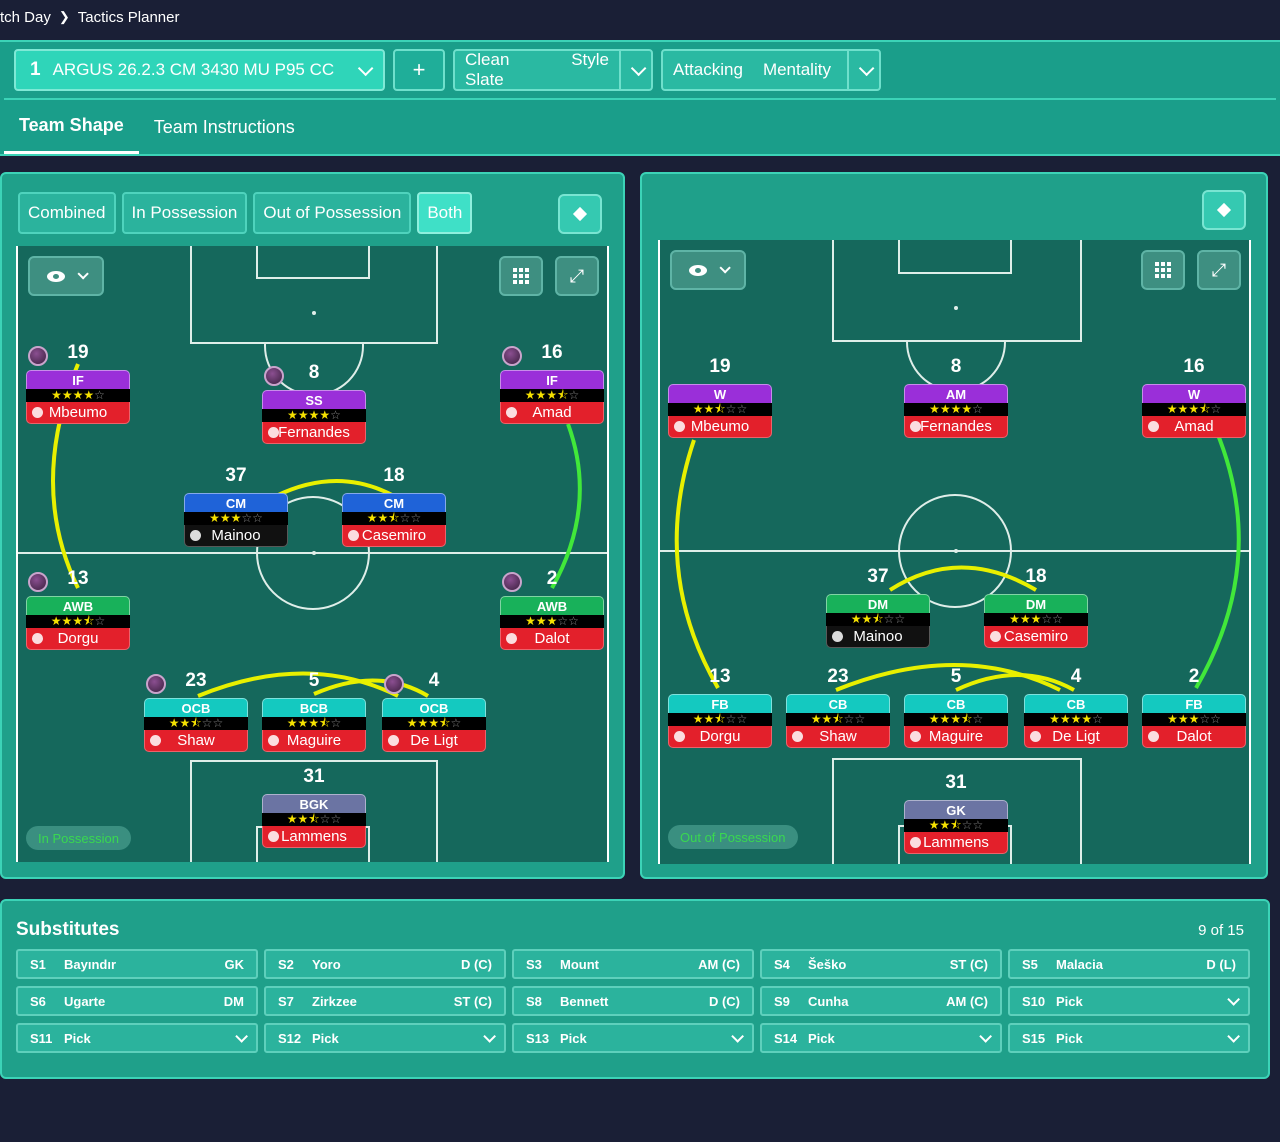 This screenshot has width=1280, height=1142. What do you see at coordinates (720, 426) in the screenshot?
I see `player-name: Mbeumo` at bounding box center [720, 426].